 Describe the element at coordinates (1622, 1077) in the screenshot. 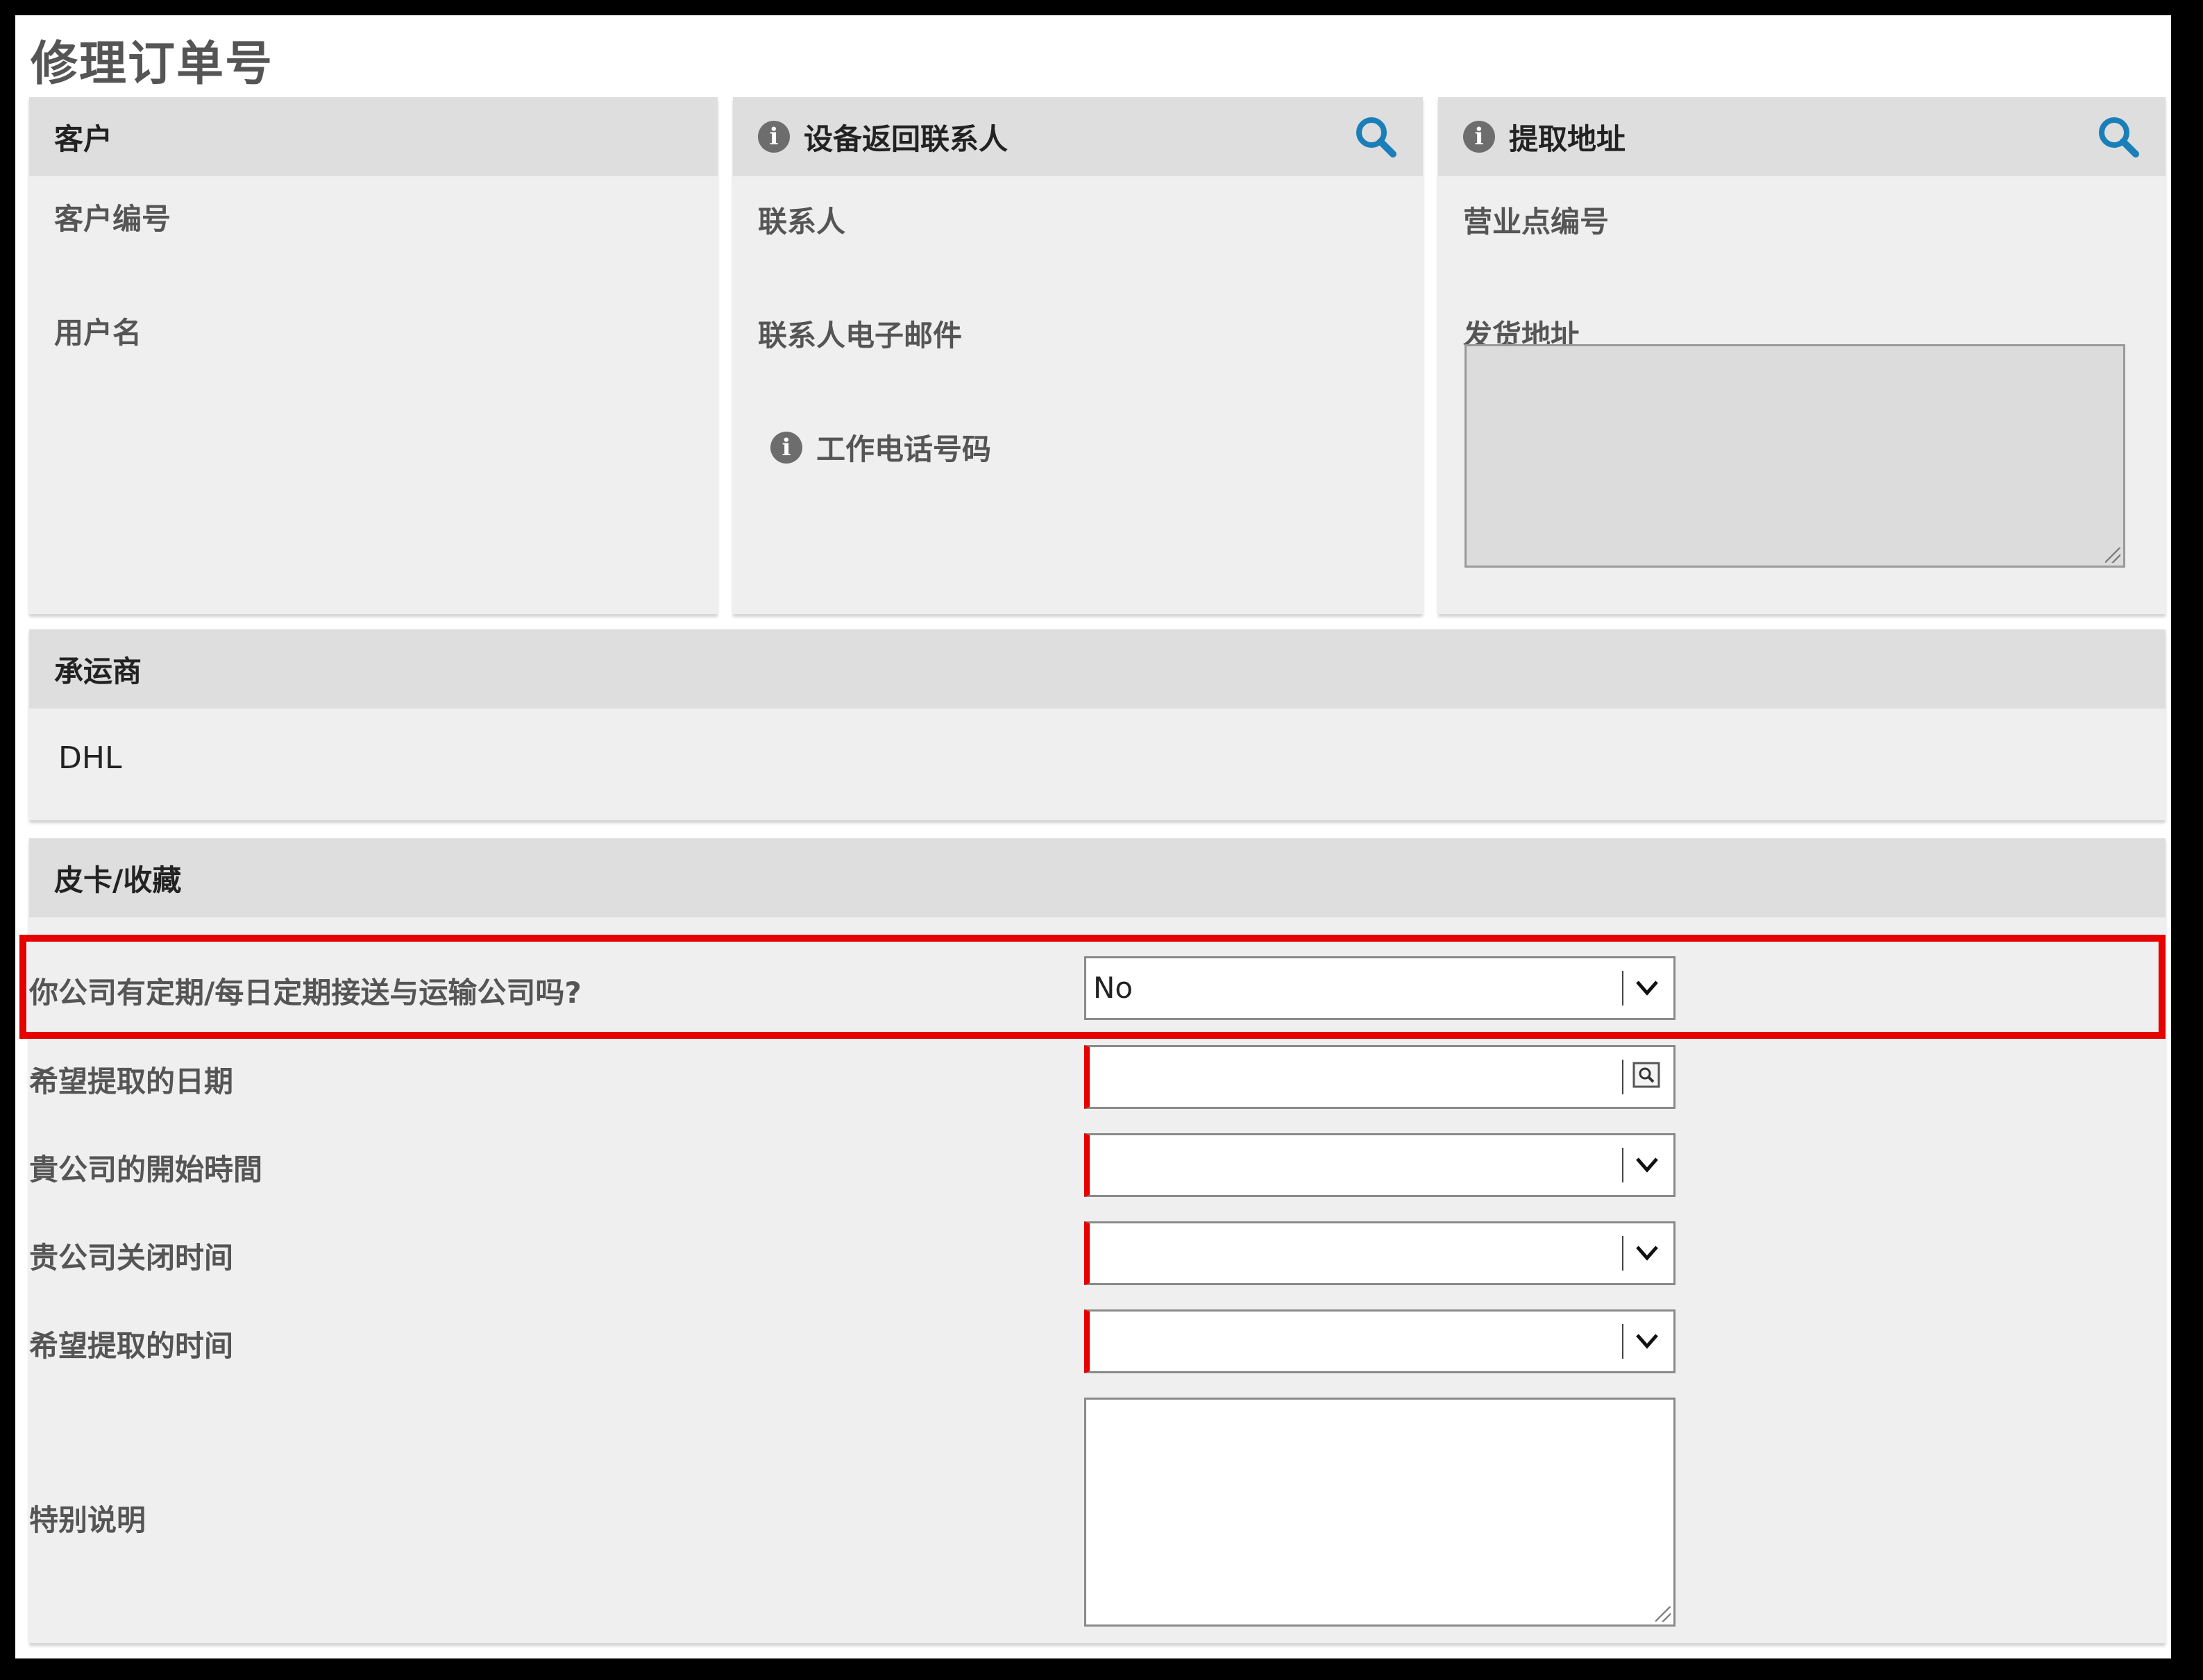

I see `input-divider` at that location.